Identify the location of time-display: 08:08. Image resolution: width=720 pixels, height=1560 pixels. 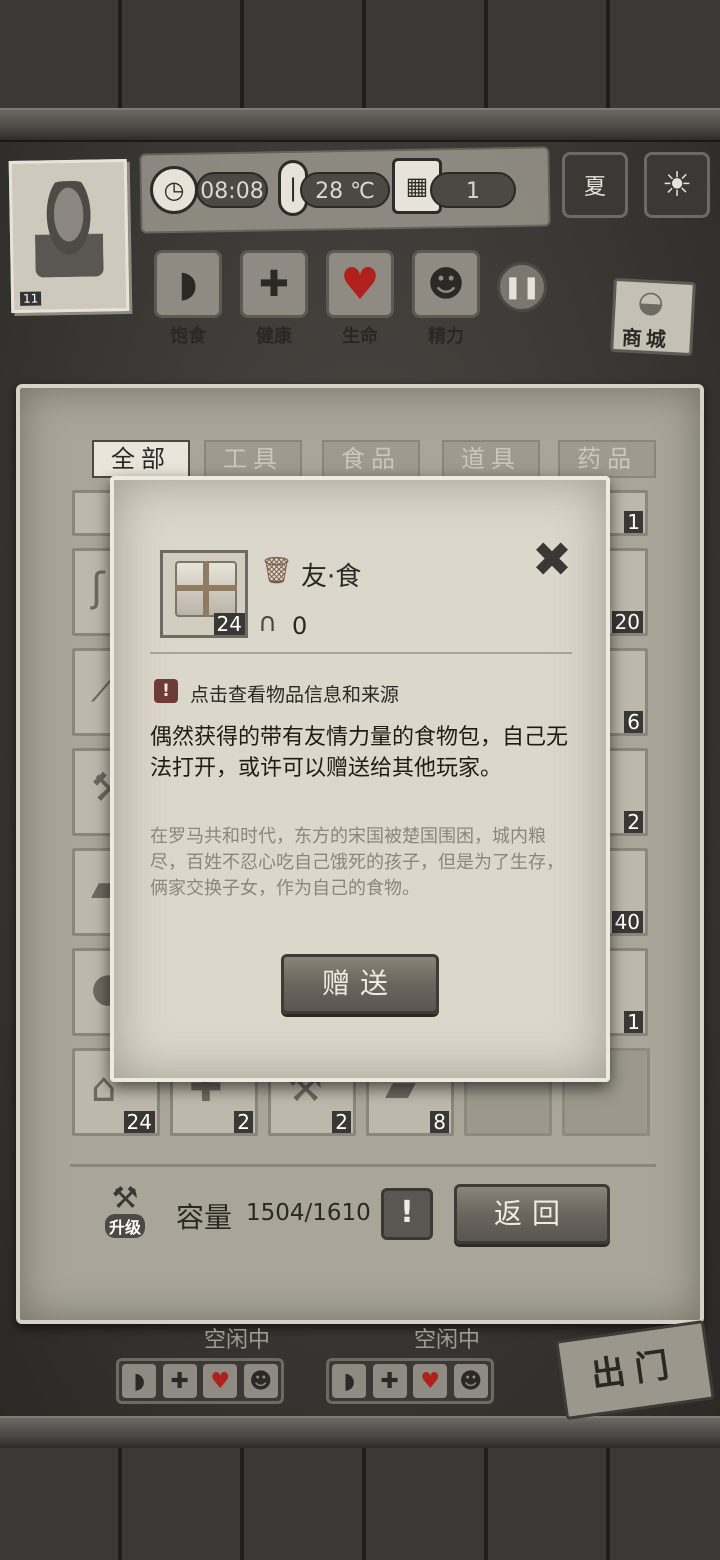
(232, 190).